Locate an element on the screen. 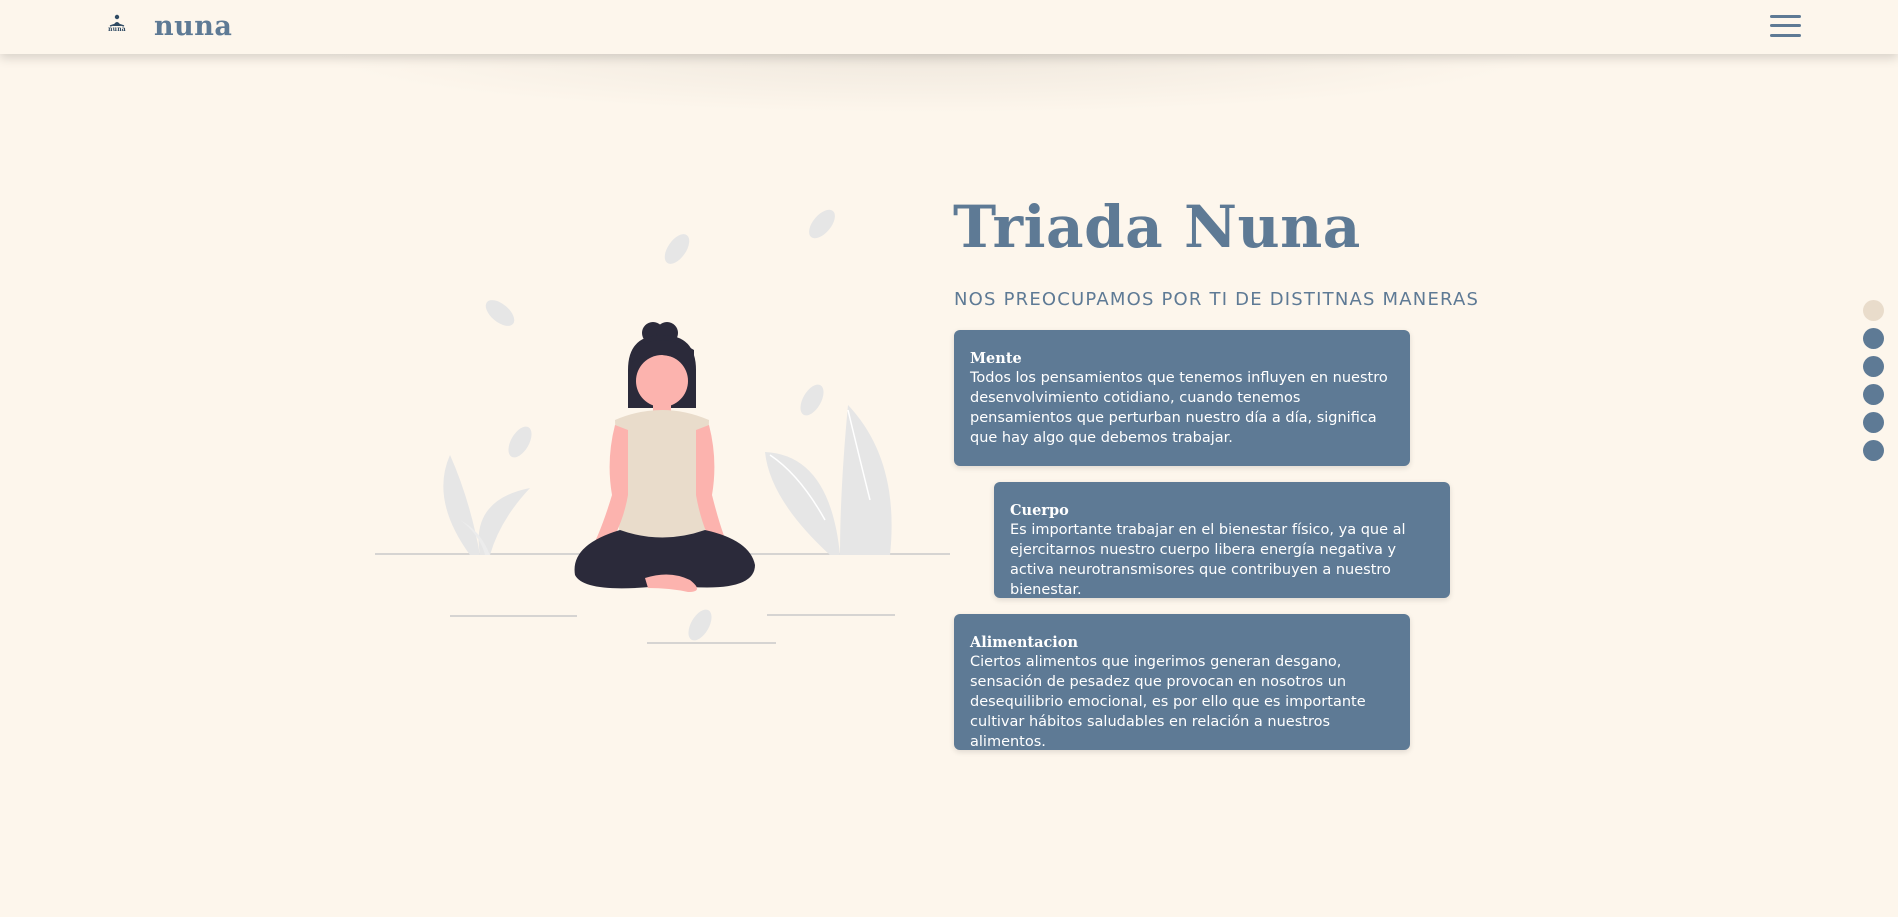 The height and width of the screenshot is (917, 1898). page-title: Triada Nuna is located at coordinates (1157, 227).